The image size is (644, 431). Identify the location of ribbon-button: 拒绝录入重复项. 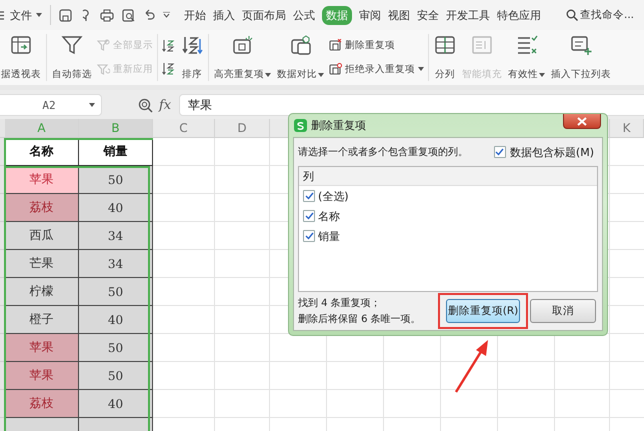
(376, 69).